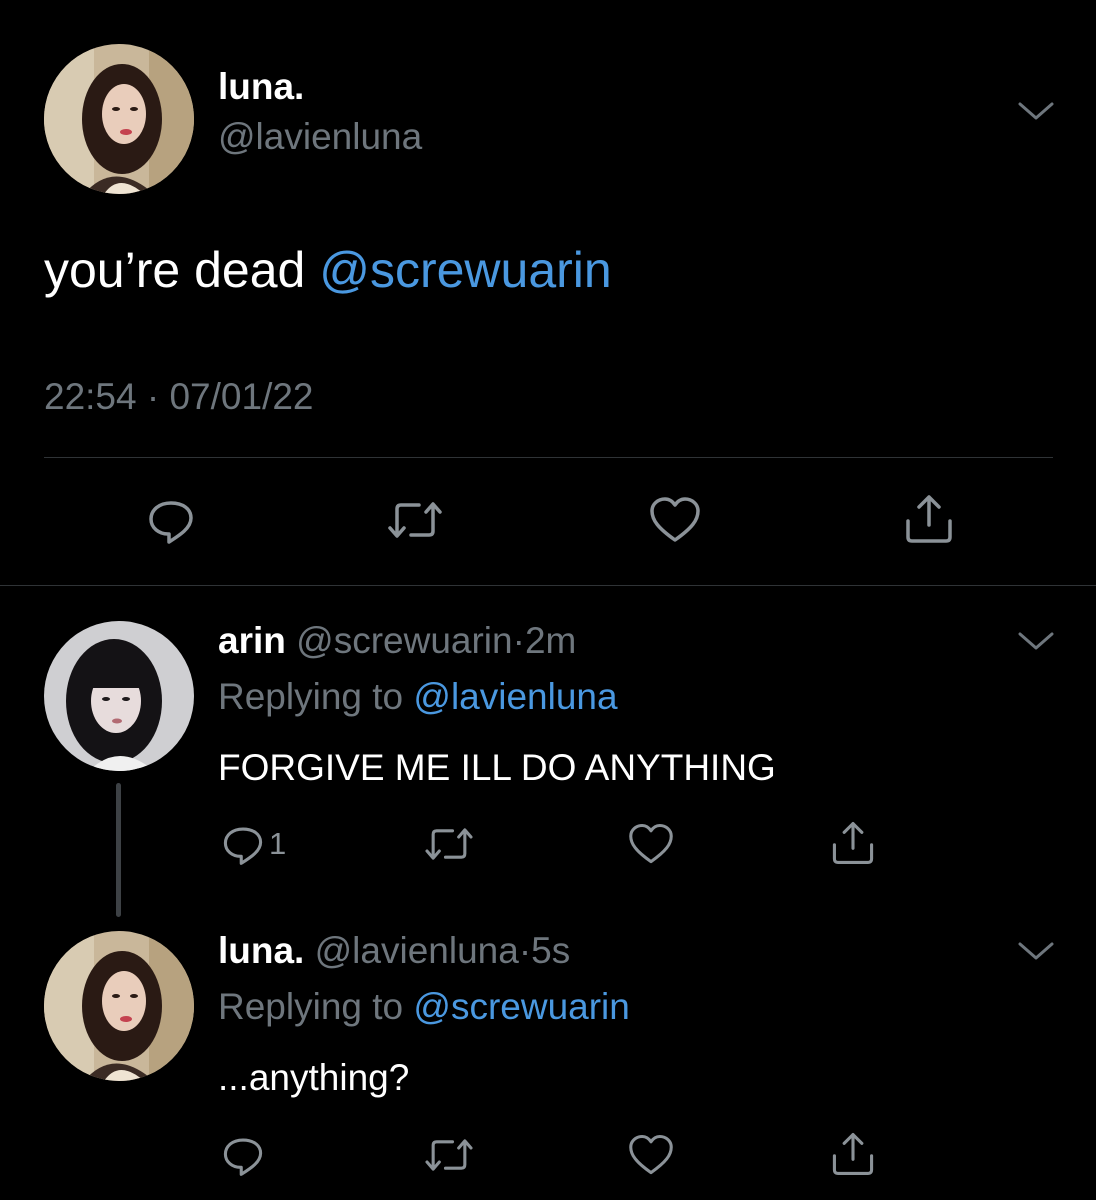 This screenshot has width=1096, height=1200. Describe the element at coordinates (404, 640) in the screenshot. I see `reply1-handle: @screwuarin` at that location.